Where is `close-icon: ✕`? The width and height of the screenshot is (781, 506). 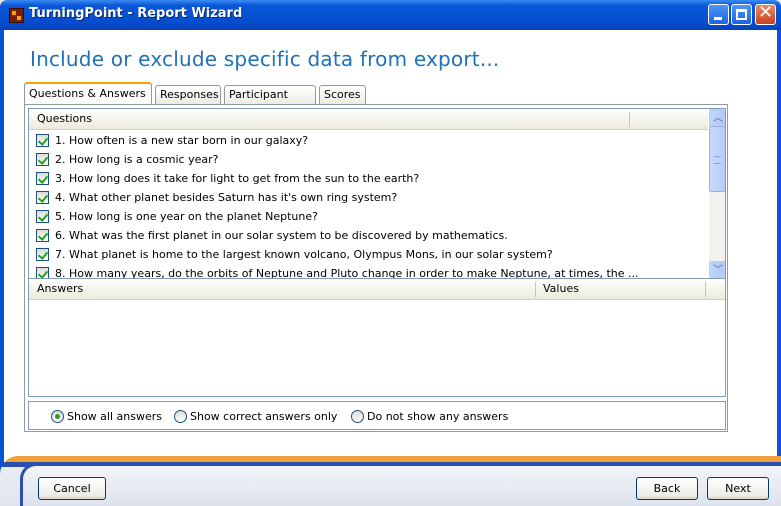 close-icon: ✕ is located at coordinates (766, 12).